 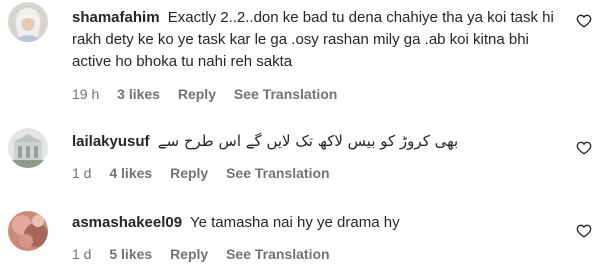 What do you see at coordinates (86, 94) in the screenshot?
I see `comment-time: 19 h` at bounding box center [86, 94].